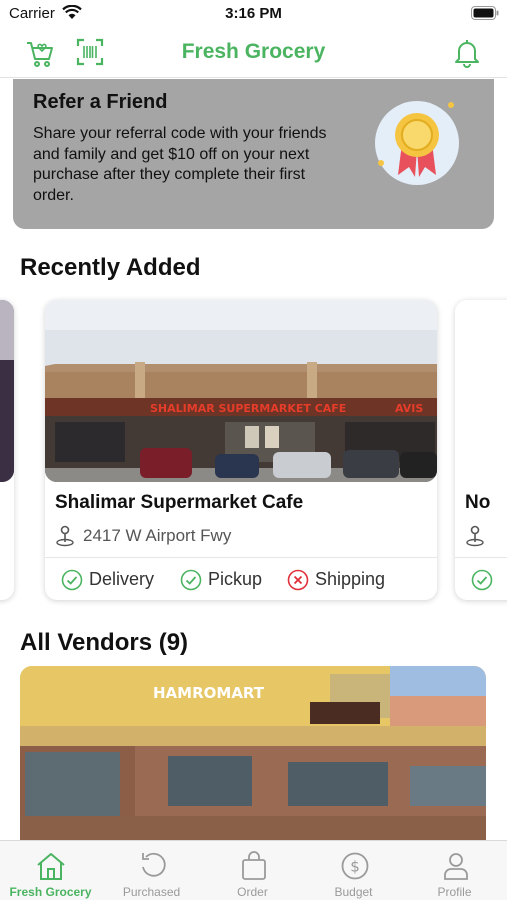 Image resolution: width=507 pixels, height=900 pixels. Describe the element at coordinates (350, 579) in the screenshot. I see `tag-label: Shipping` at that location.